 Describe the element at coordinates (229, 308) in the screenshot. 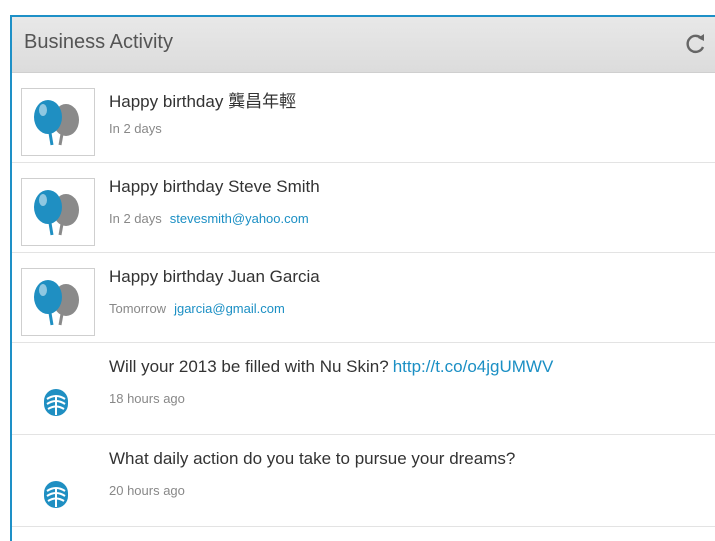

I see `email-link: jgarcia@gmail.com` at that location.